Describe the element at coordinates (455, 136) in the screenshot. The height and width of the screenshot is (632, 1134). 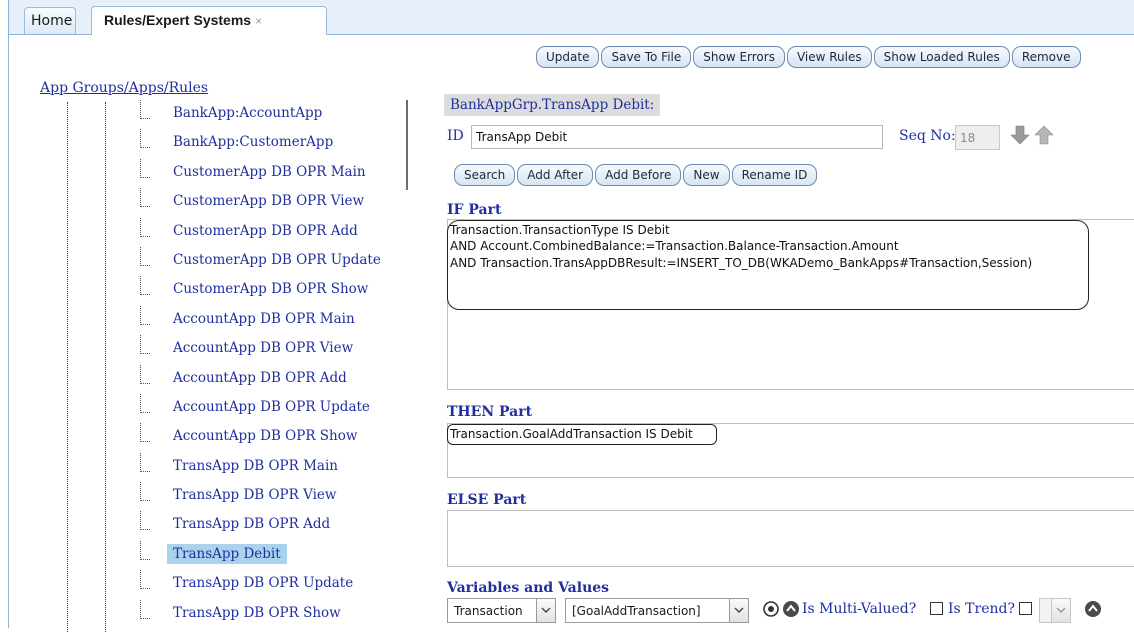
I see `id-label: ID` at that location.